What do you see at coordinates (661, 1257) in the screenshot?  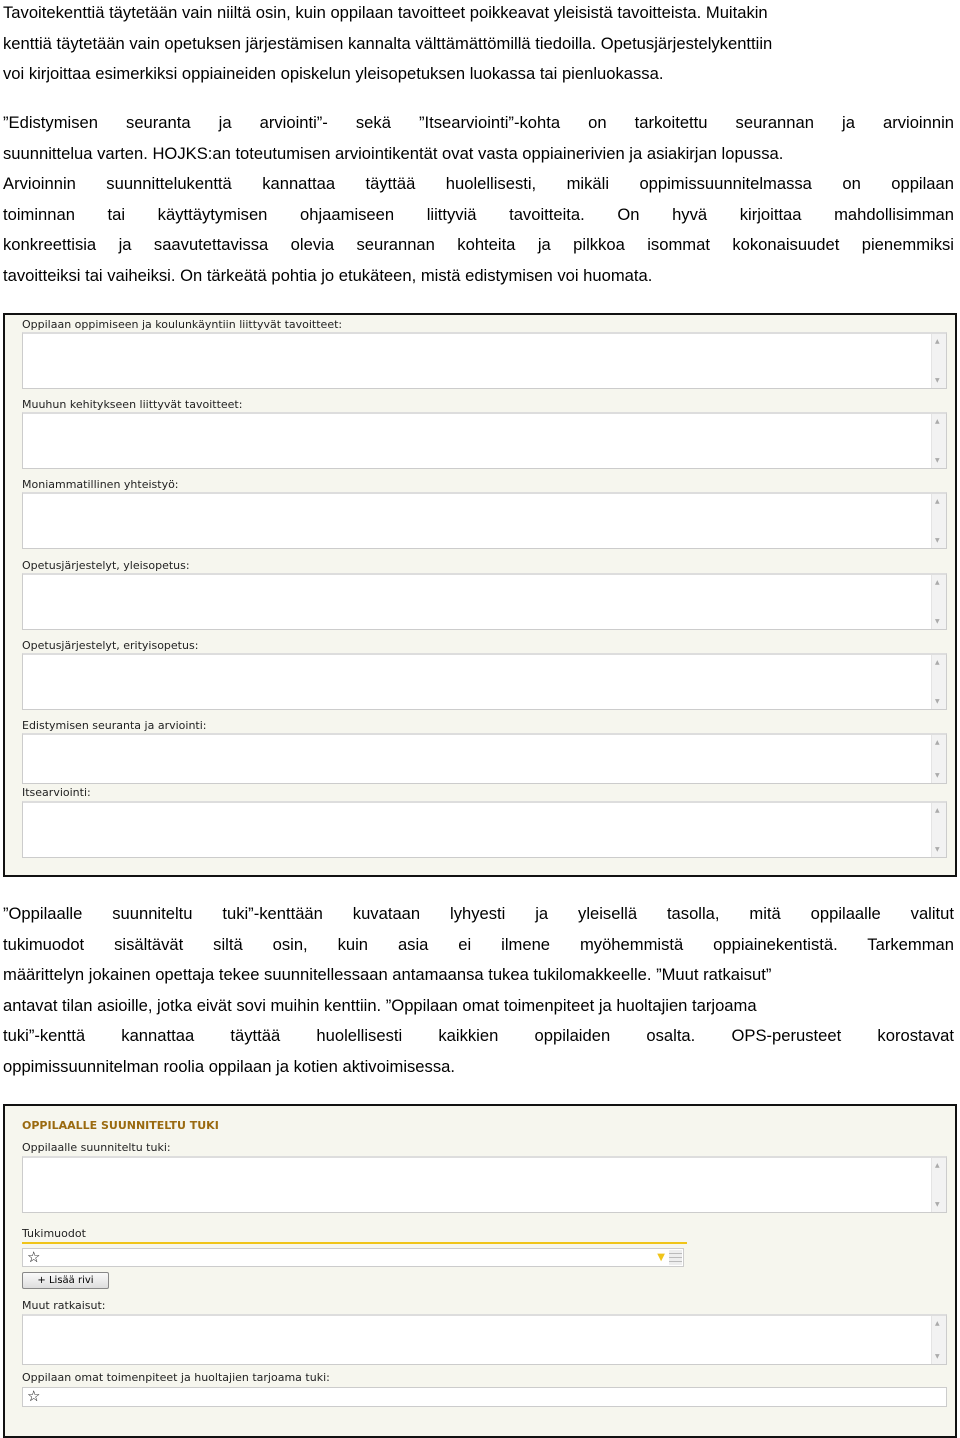 I see `dropdown-arrow-icon: ▼` at bounding box center [661, 1257].